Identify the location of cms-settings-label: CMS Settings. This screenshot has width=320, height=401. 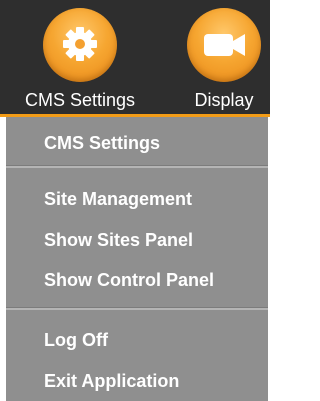
(80, 100).